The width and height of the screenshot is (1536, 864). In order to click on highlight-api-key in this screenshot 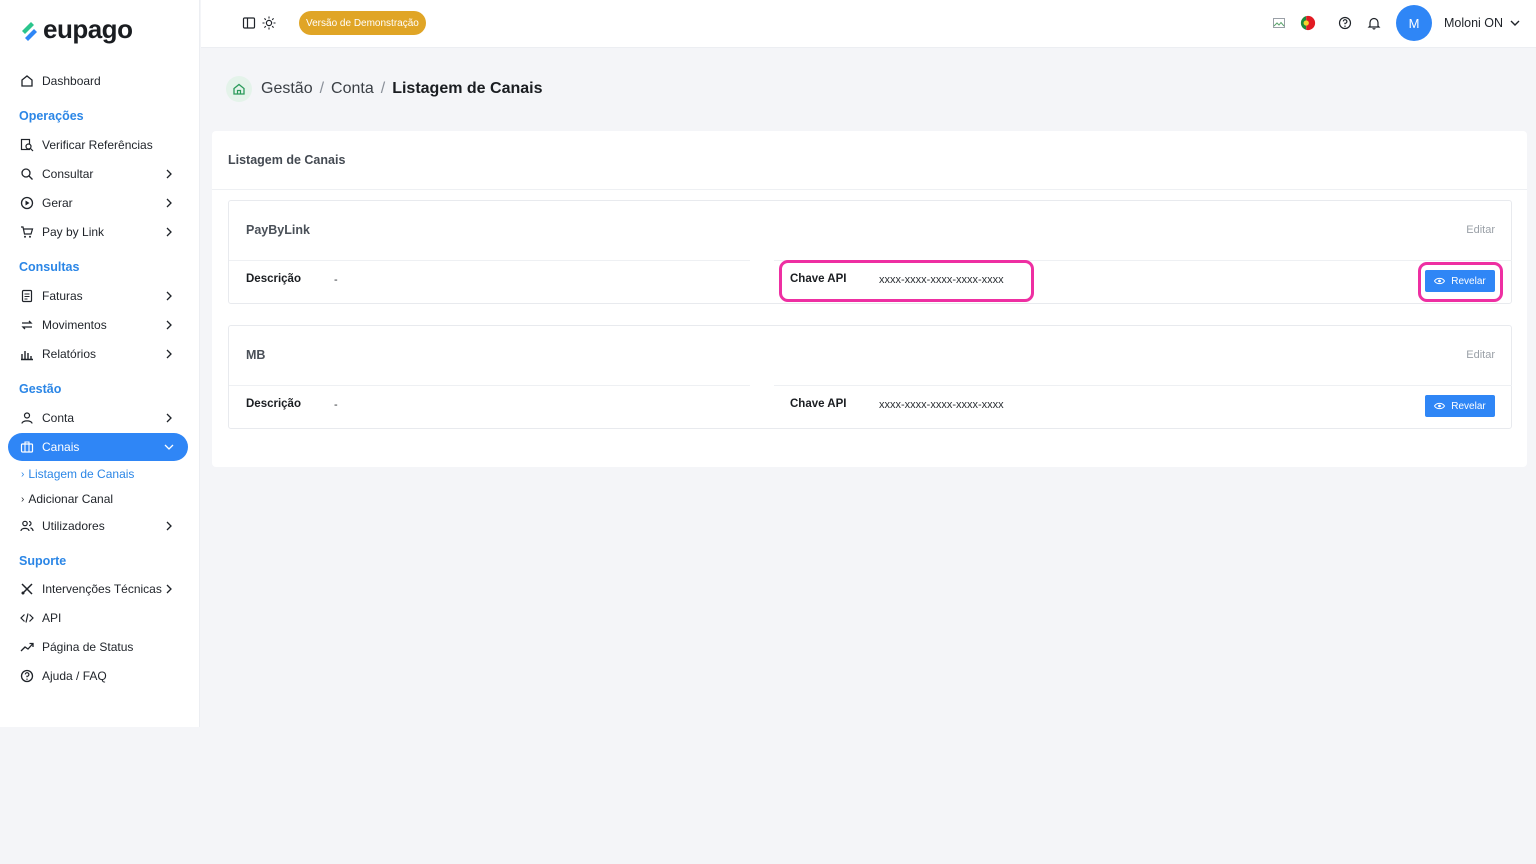, I will do `click(906, 281)`.